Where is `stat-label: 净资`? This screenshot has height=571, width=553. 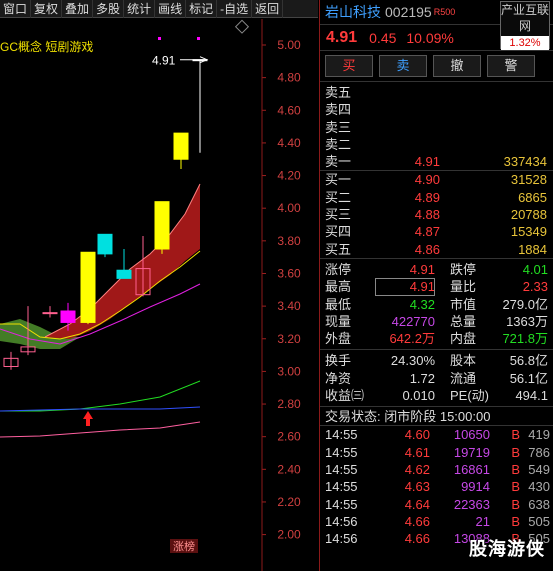
stat-label: 净资 is located at coordinates (338, 378).